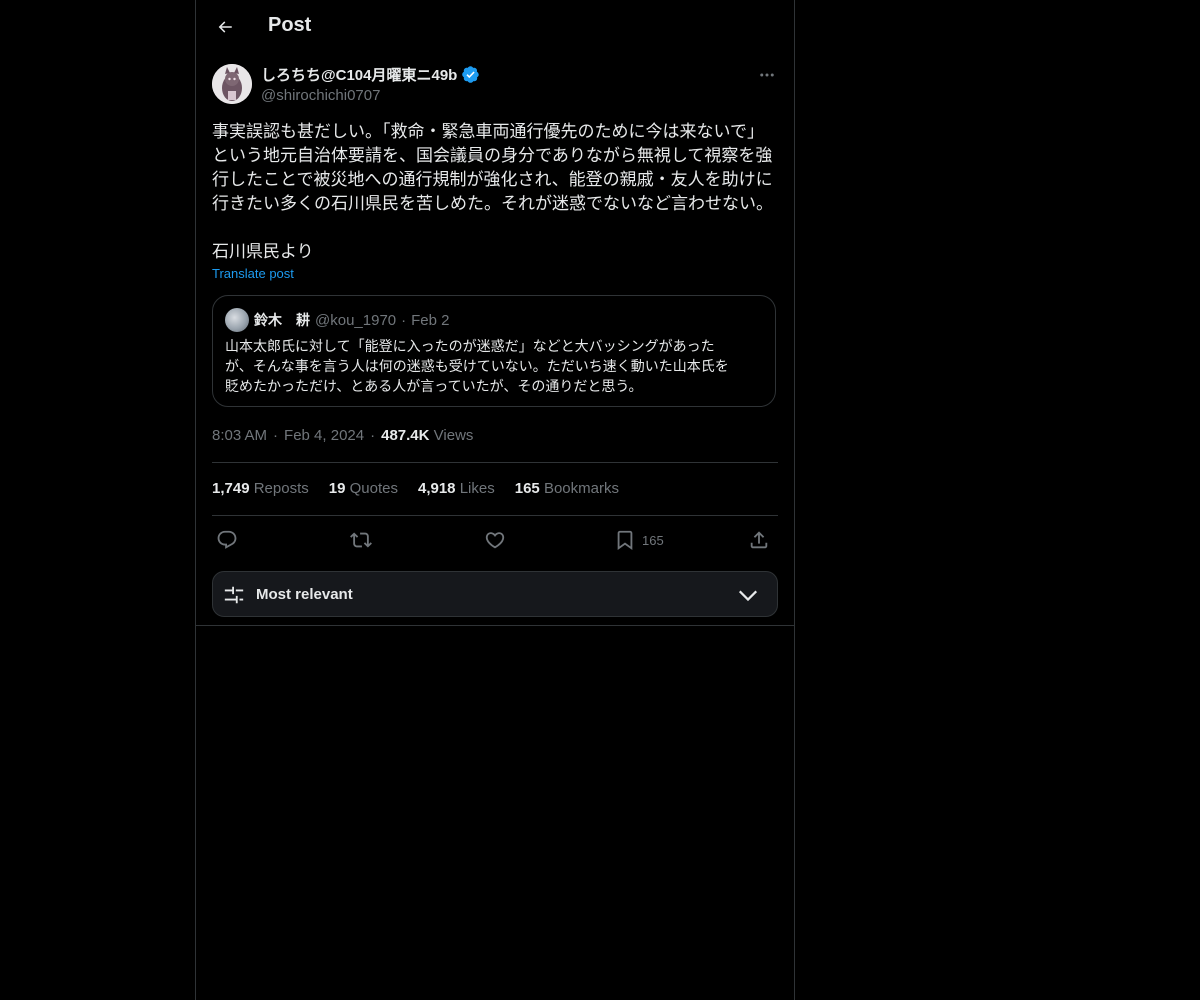 The width and height of the screenshot is (1200, 1000). I want to click on quotes-count: 19, so click(337, 488).